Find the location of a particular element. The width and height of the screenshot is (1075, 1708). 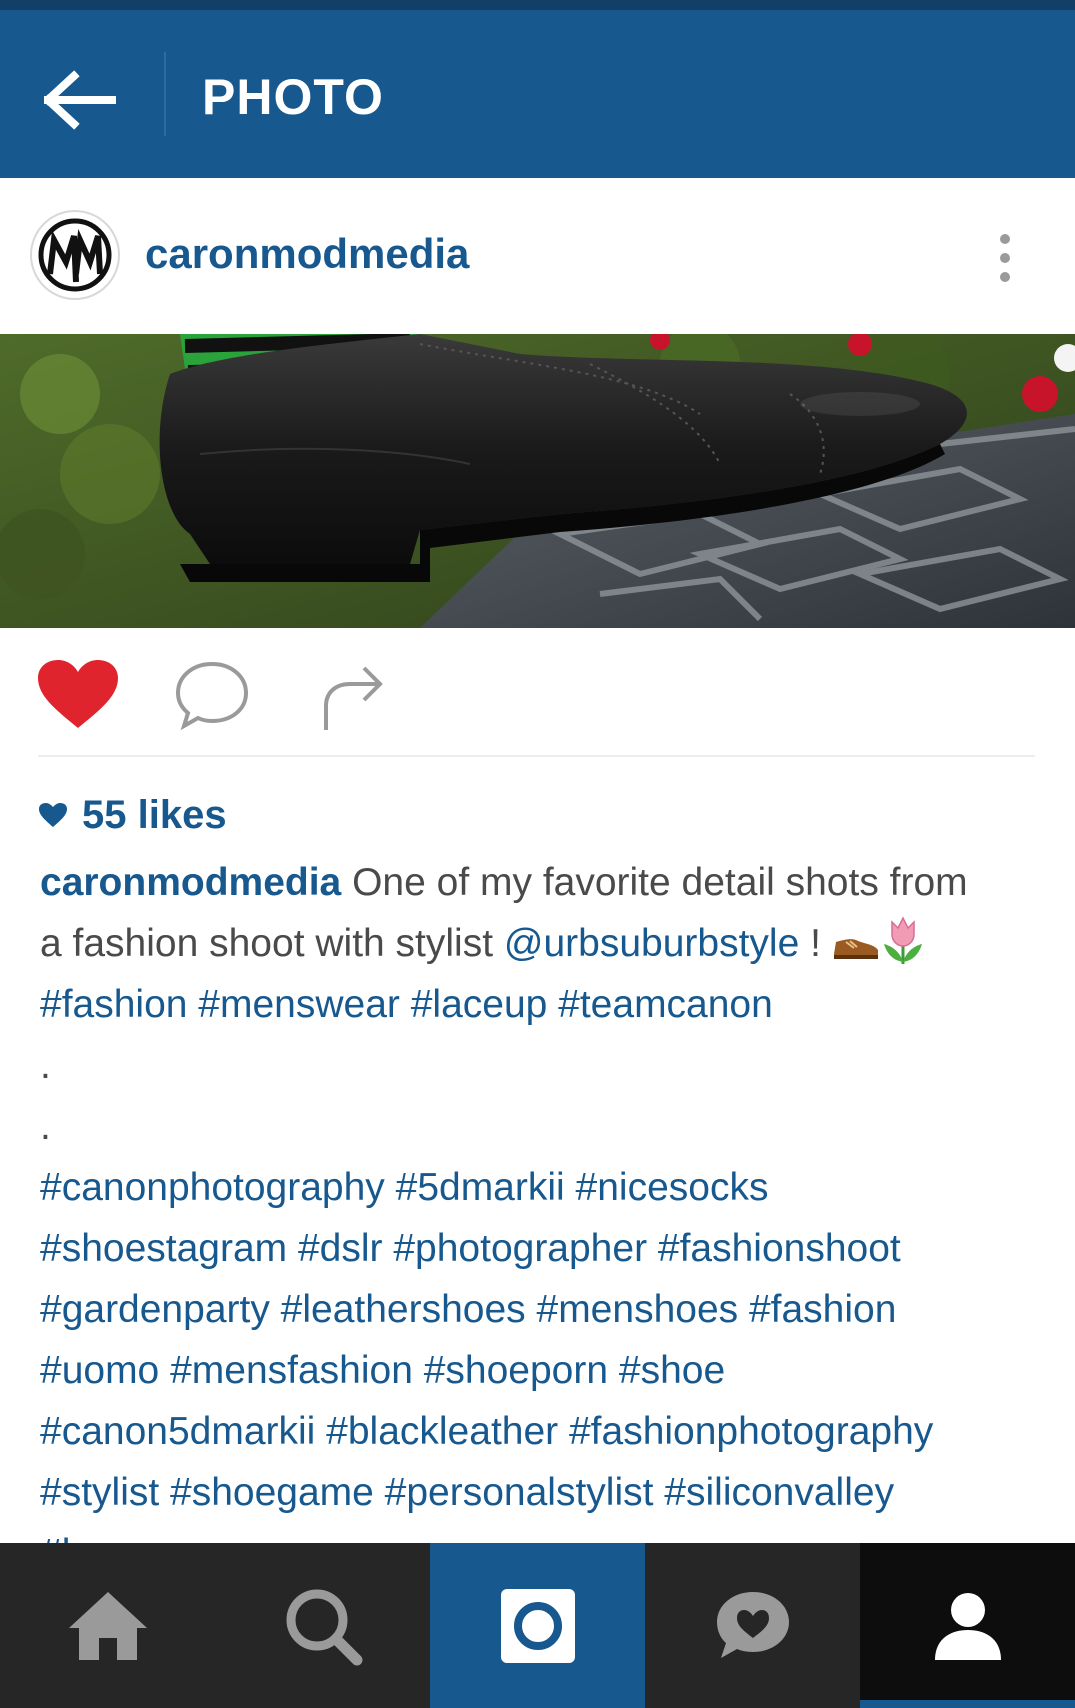

mm-monogram-avatar is located at coordinates (75, 255).